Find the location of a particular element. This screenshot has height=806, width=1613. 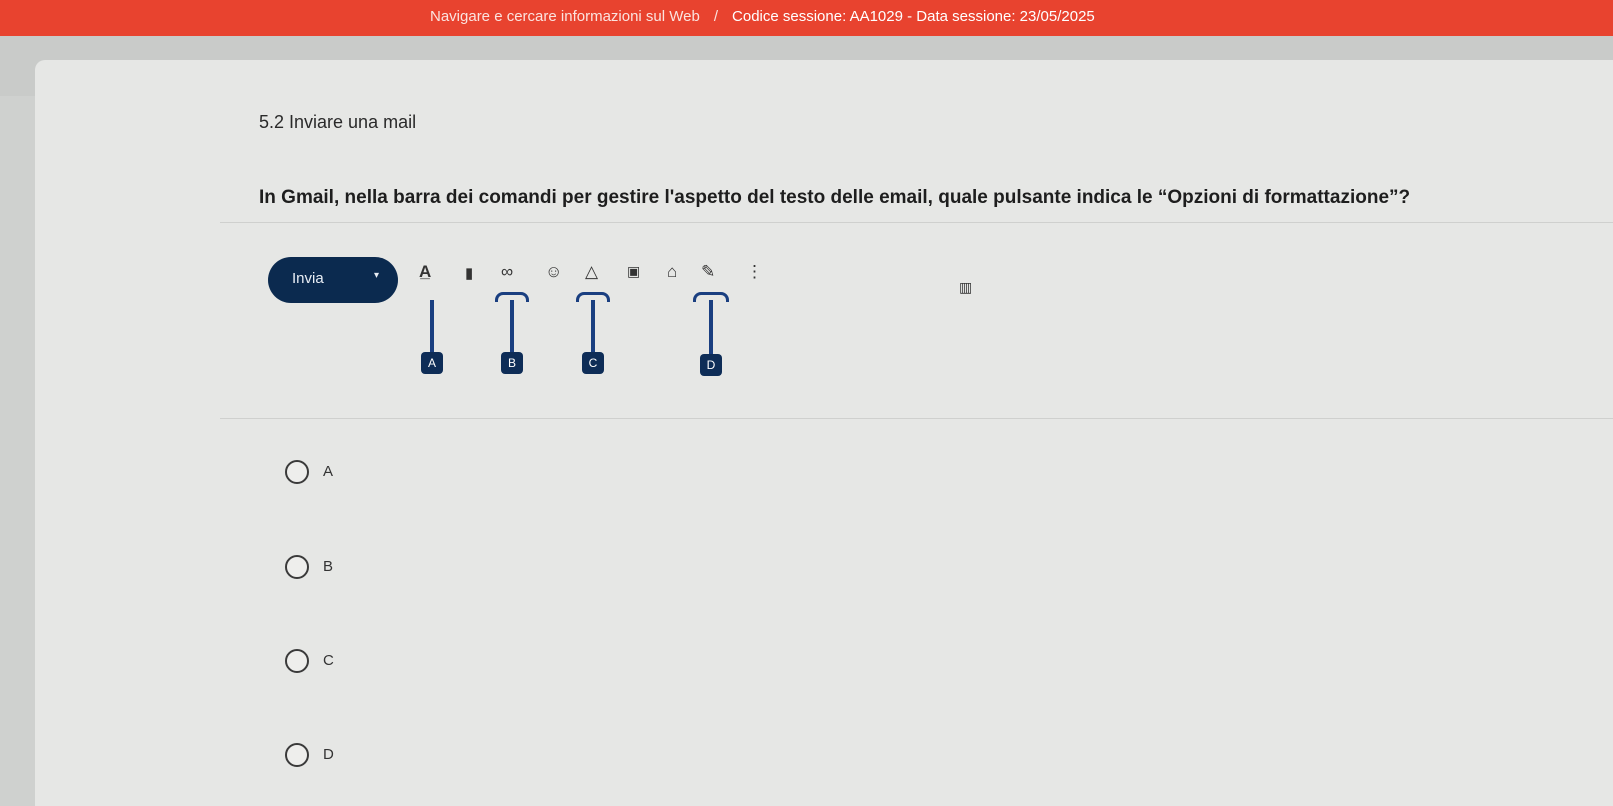

section-title: 5.2 Inviare una mail is located at coordinates (338, 122).